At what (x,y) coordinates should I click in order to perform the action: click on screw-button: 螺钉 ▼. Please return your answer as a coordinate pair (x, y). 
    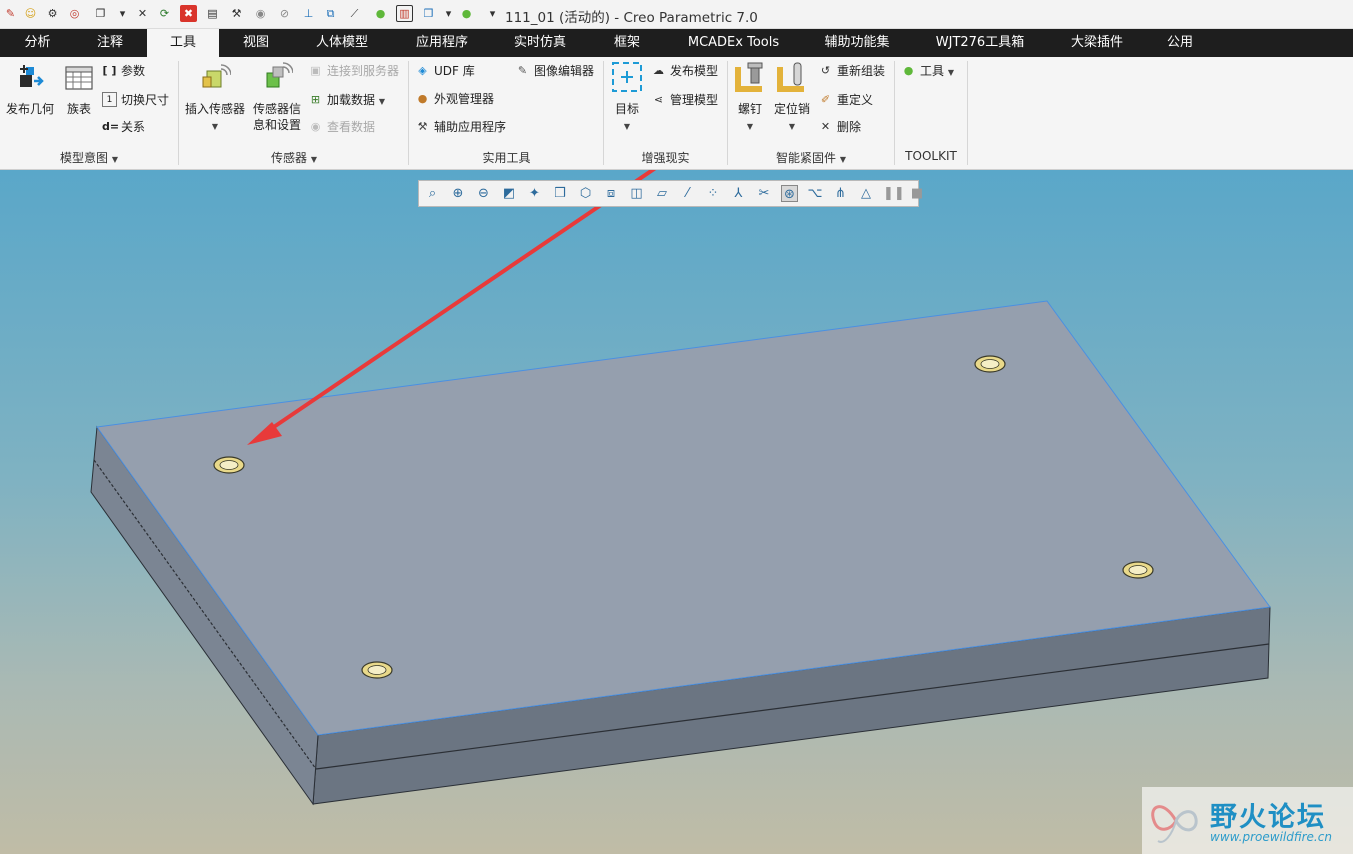
    Looking at the image, I should click on (750, 98).